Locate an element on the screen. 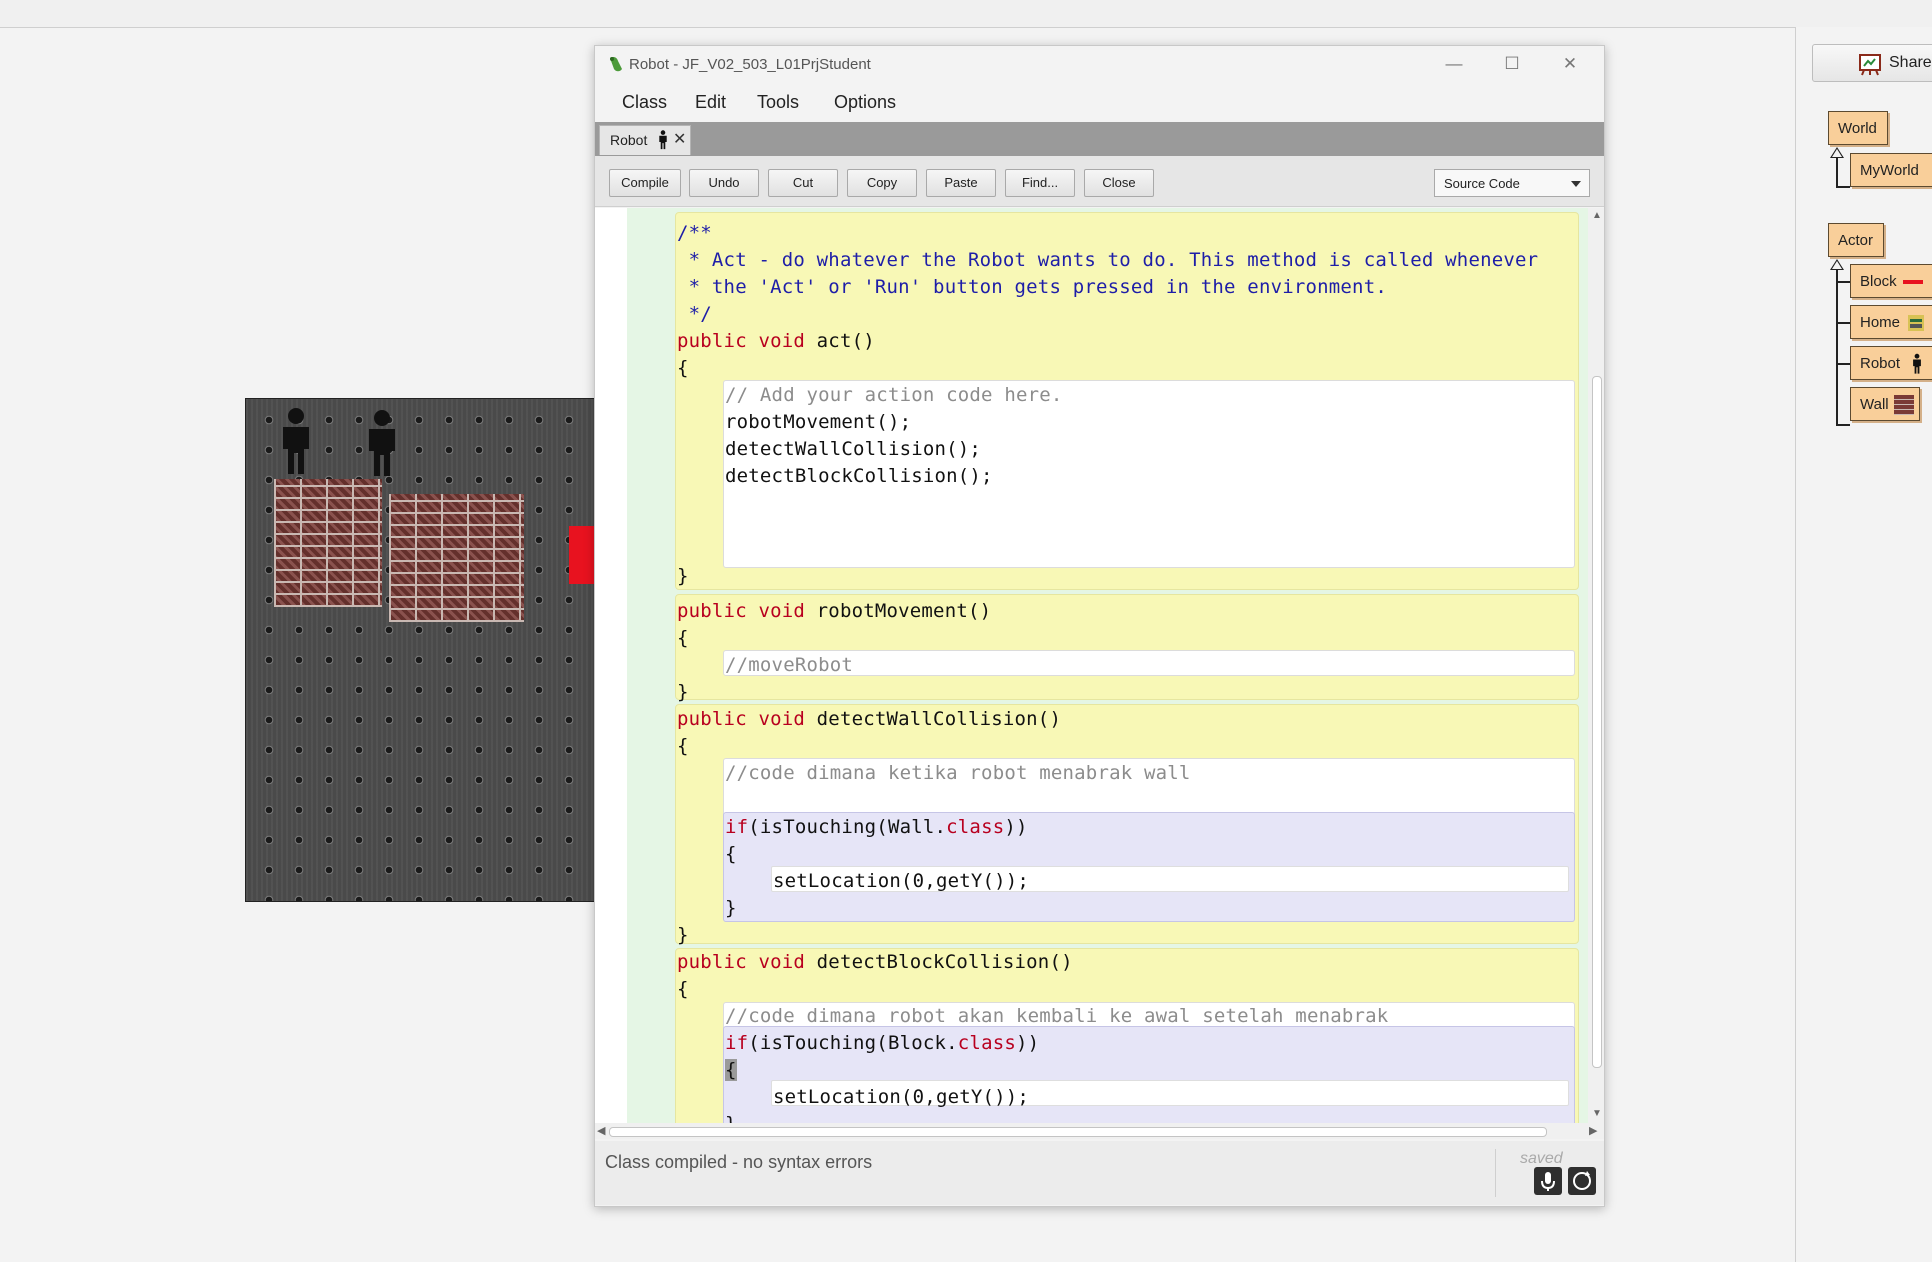 The image size is (1932, 1262). compile-button: Compile is located at coordinates (645, 183).